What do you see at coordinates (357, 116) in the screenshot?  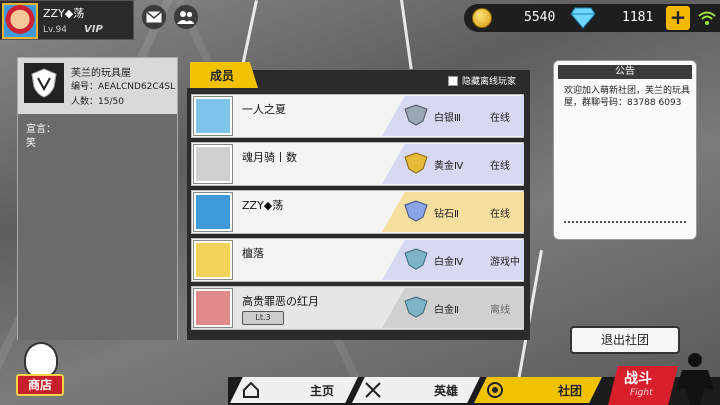 I see `member-row: 一人之夏 白银Ⅲ 在线` at bounding box center [357, 116].